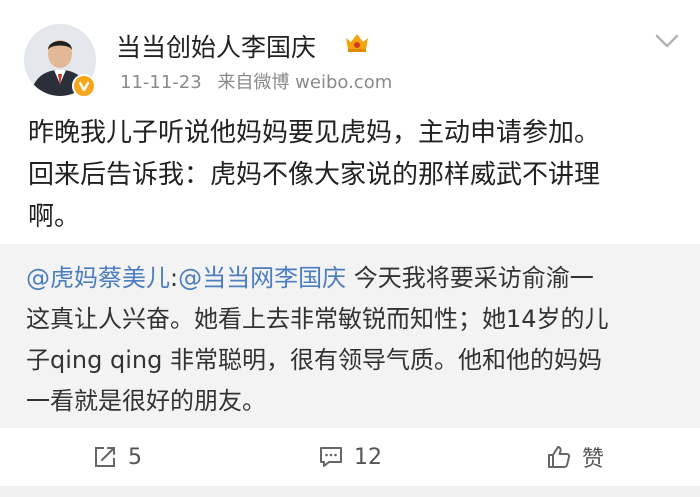 Image resolution: width=700 pixels, height=497 pixels. I want to click on action-bar: 5 12 赞, so click(350, 457).